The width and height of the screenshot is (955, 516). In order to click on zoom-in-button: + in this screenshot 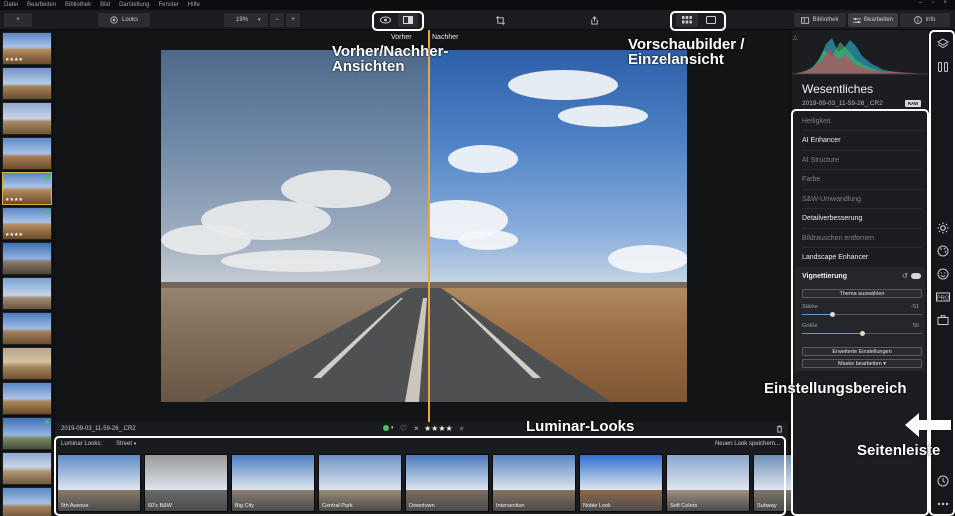, I will do `click(293, 20)`.